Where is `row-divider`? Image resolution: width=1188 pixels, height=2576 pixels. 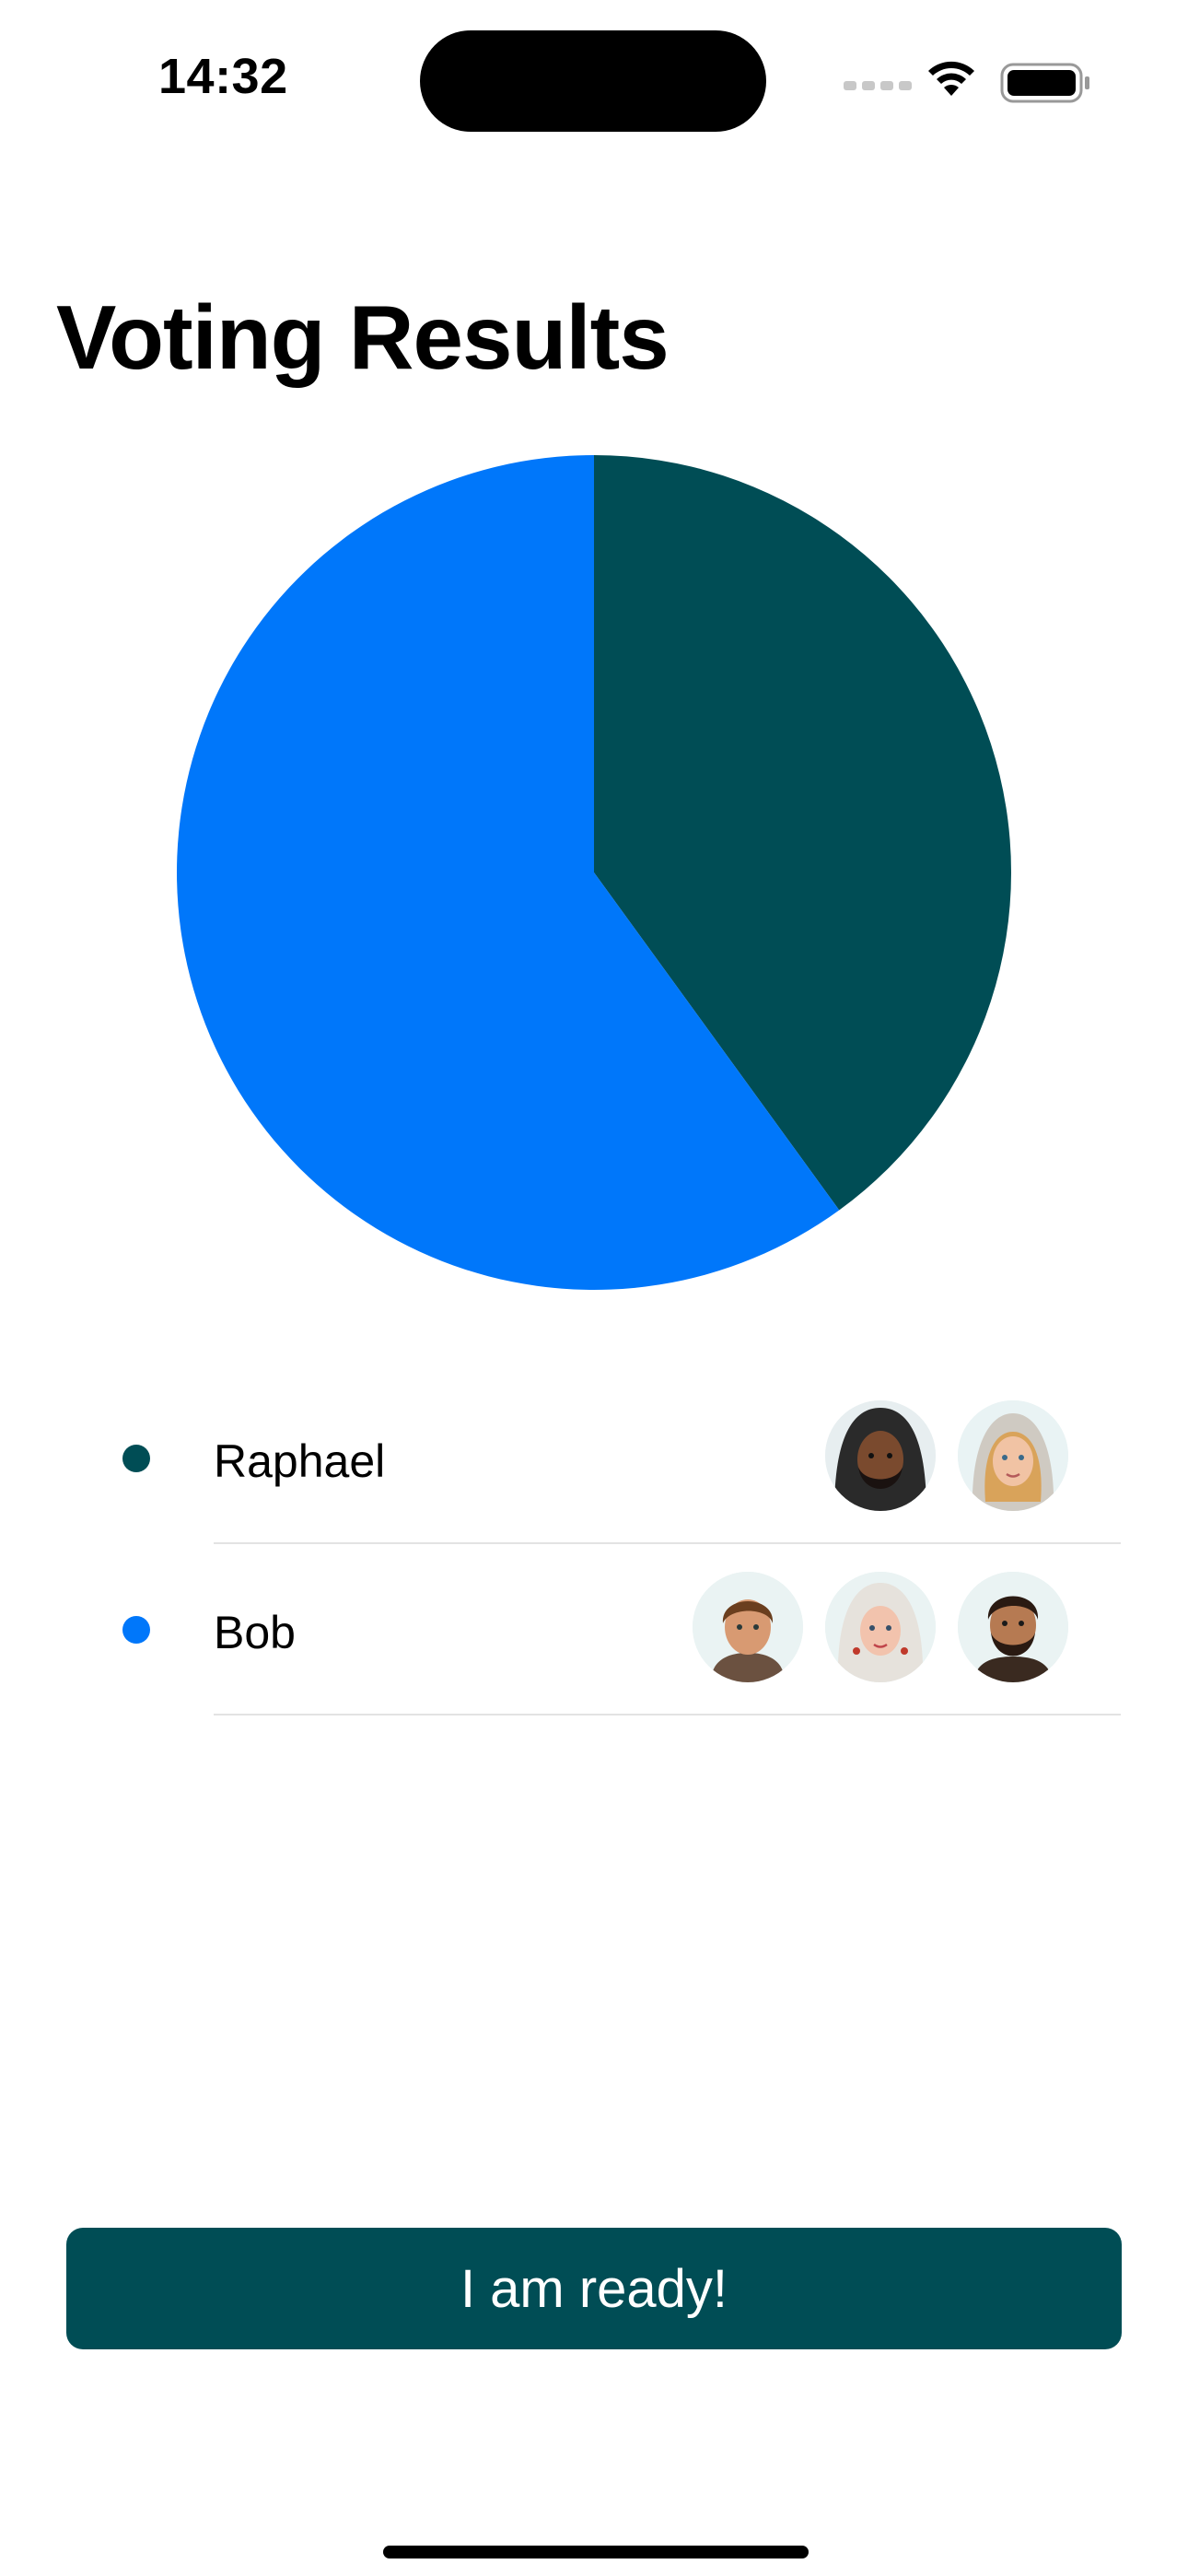
row-divider is located at coordinates (667, 1714).